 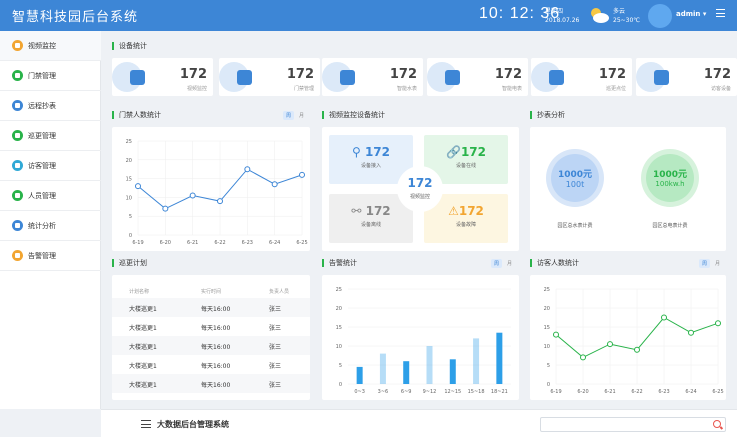 What do you see at coordinates (663, 392) in the screenshot?
I see `x-tick-label: 6-23` at bounding box center [663, 392].